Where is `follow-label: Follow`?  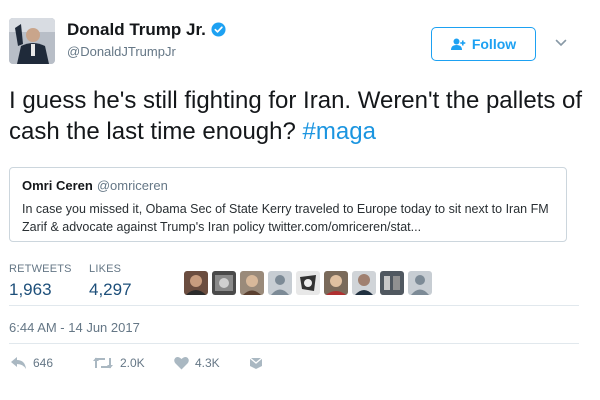 follow-label: Follow is located at coordinates (494, 44).